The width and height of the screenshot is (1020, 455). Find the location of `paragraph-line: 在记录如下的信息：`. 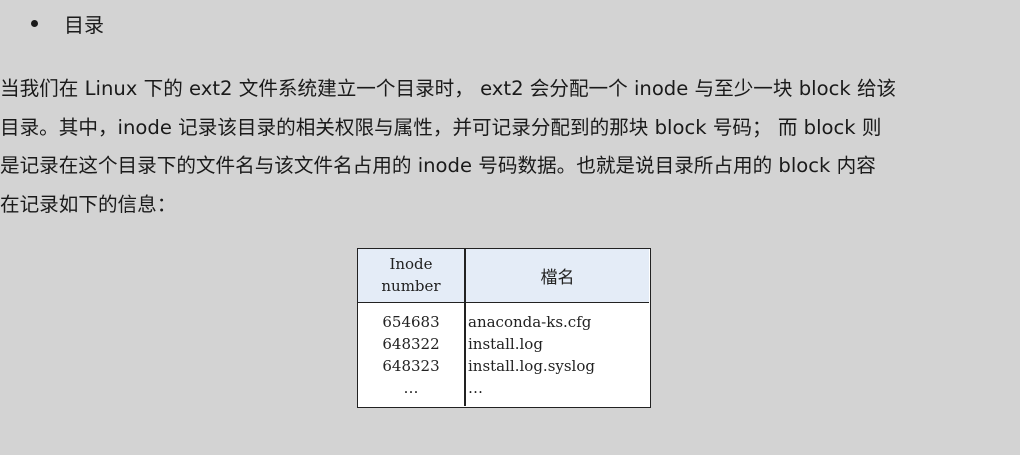

paragraph-line: 在记录如下的信息： is located at coordinates (88, 204).